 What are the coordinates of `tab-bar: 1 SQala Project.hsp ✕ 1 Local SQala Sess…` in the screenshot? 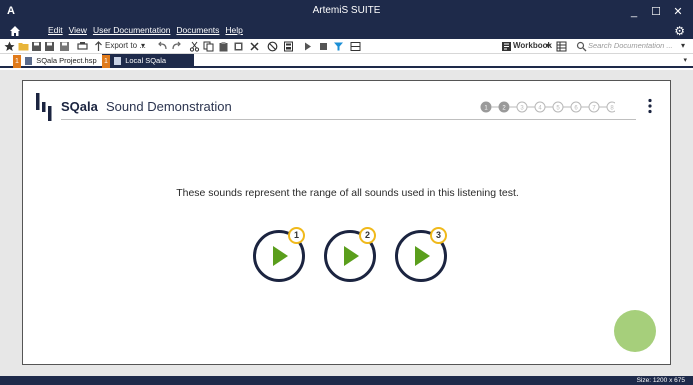 It's located at (346, 66).